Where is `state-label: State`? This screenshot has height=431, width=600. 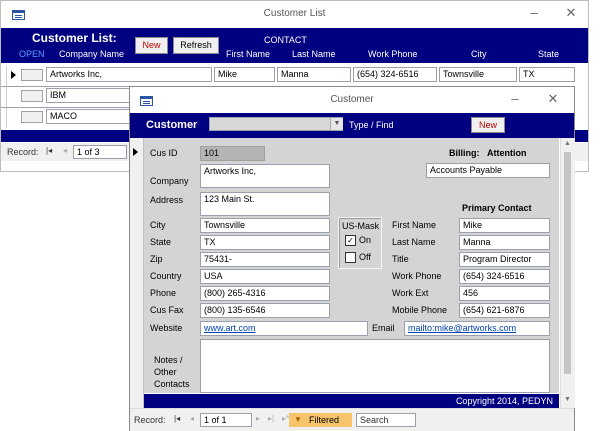 state-label: State is located at coordinates (161, 242).